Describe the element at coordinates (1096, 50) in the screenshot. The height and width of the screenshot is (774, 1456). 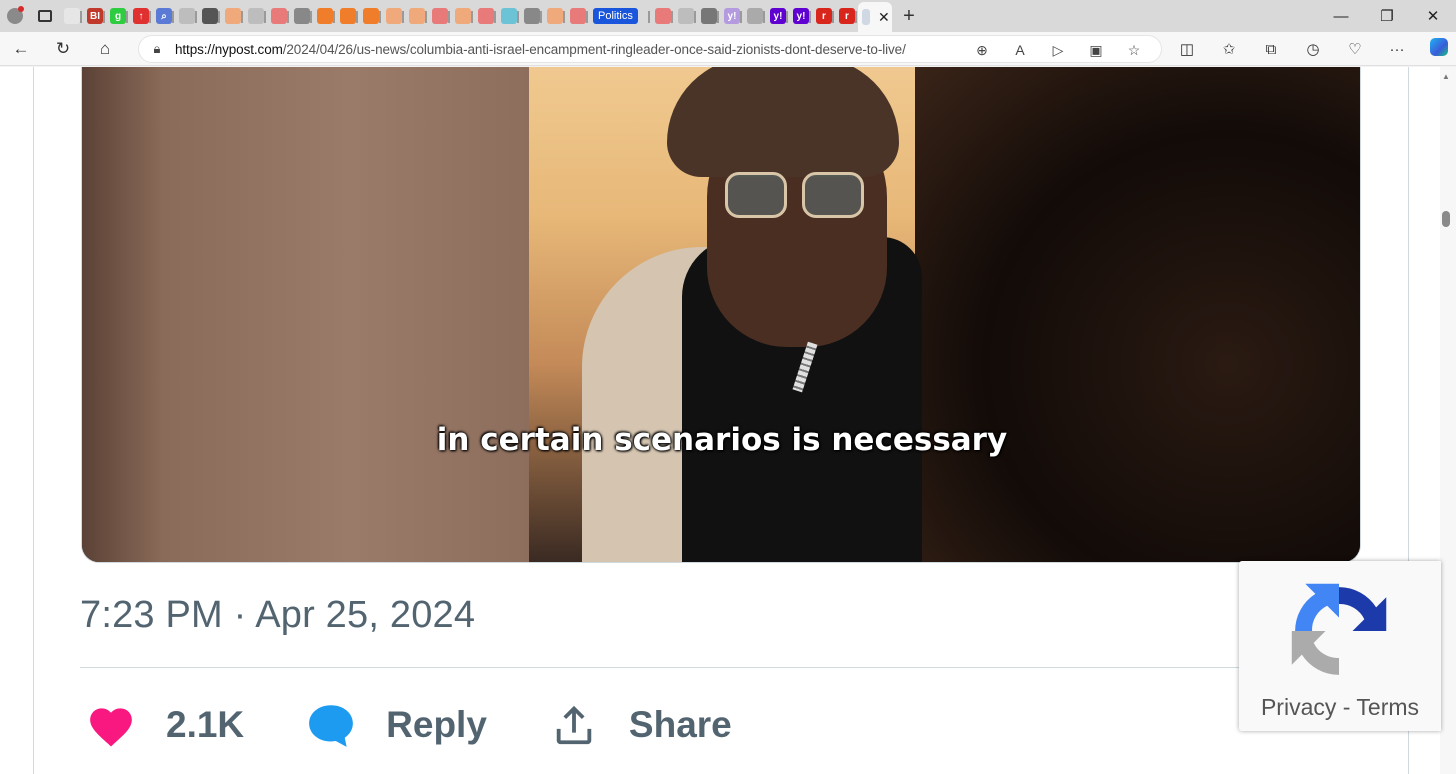
I see `app-available-icon: ▣` at that location.